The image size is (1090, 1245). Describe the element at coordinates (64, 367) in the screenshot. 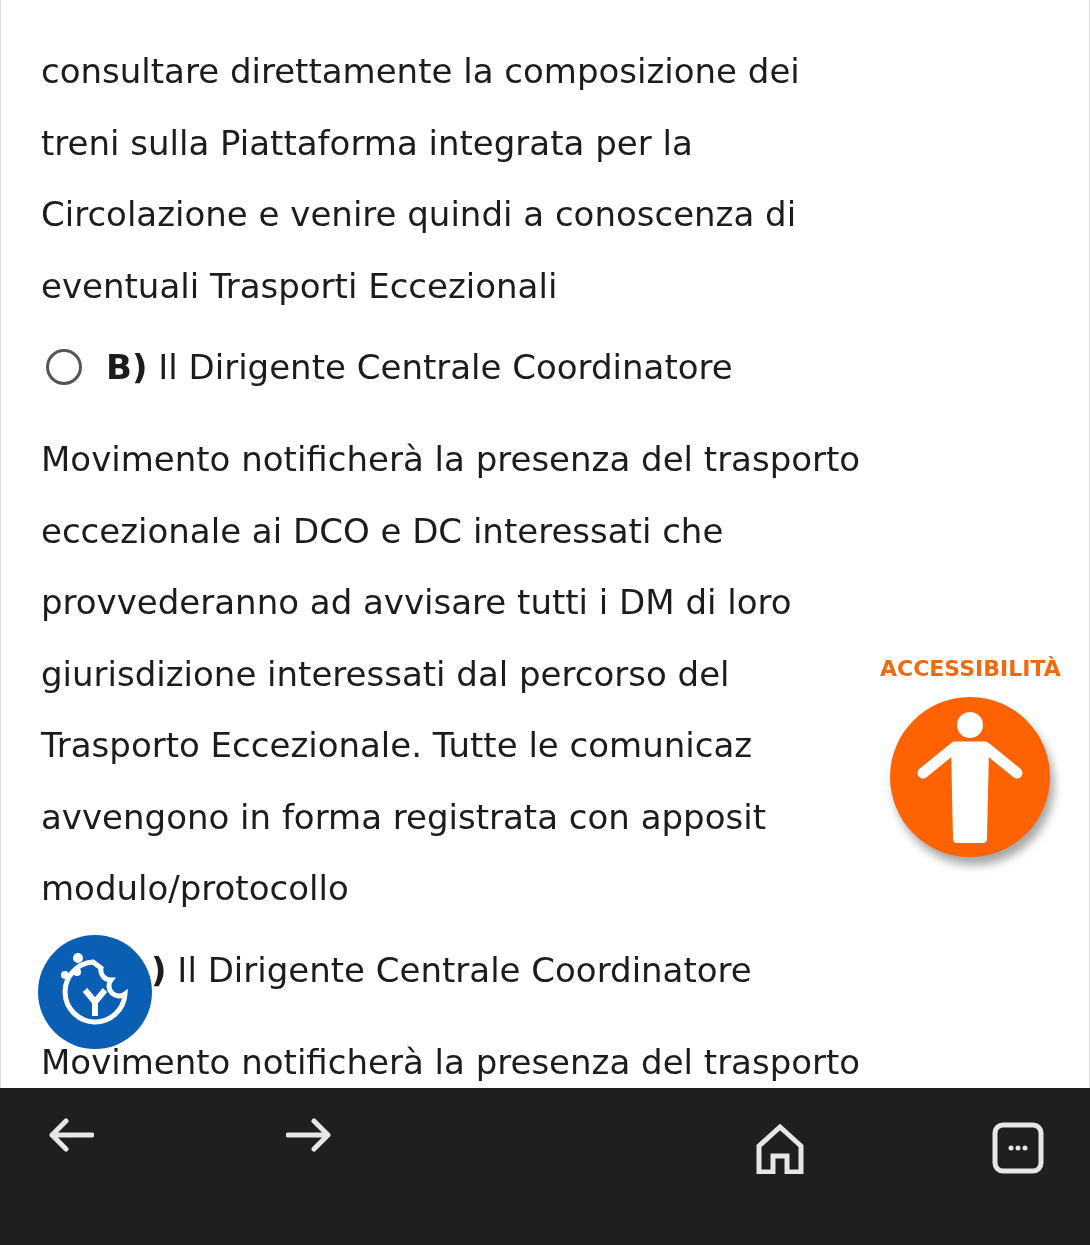

I see `radio-button` at that location.